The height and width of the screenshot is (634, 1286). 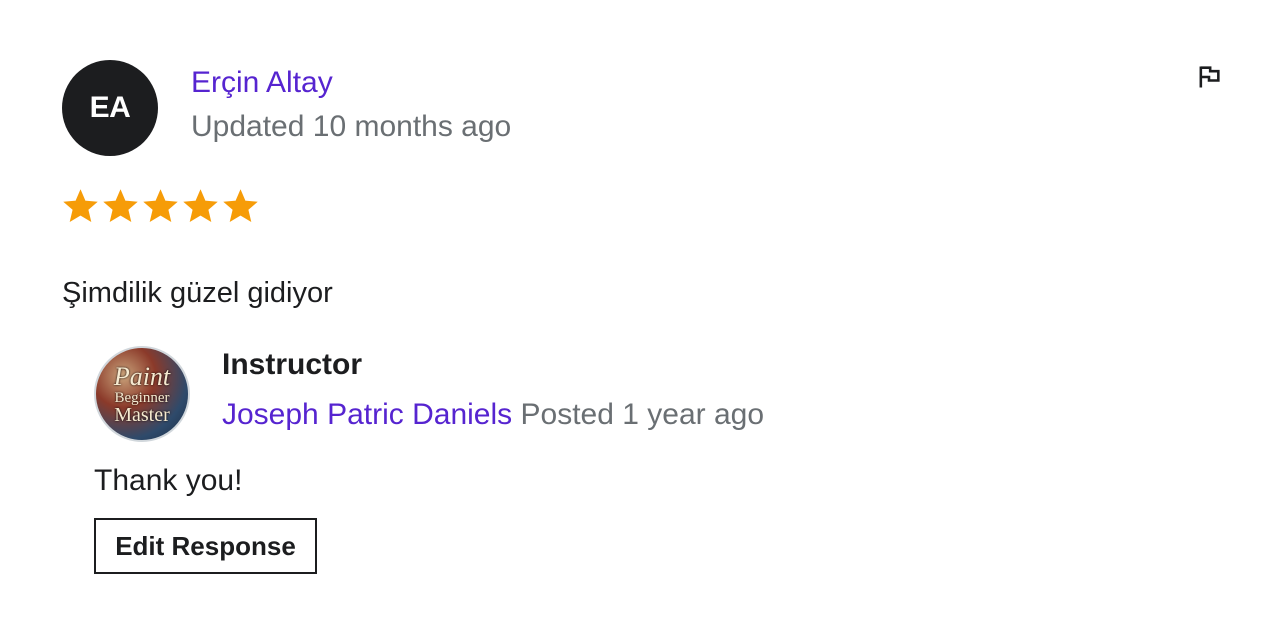 I want to click on instructor-name-link: Joseph Patric Daniels, so click(x=367, y=414).